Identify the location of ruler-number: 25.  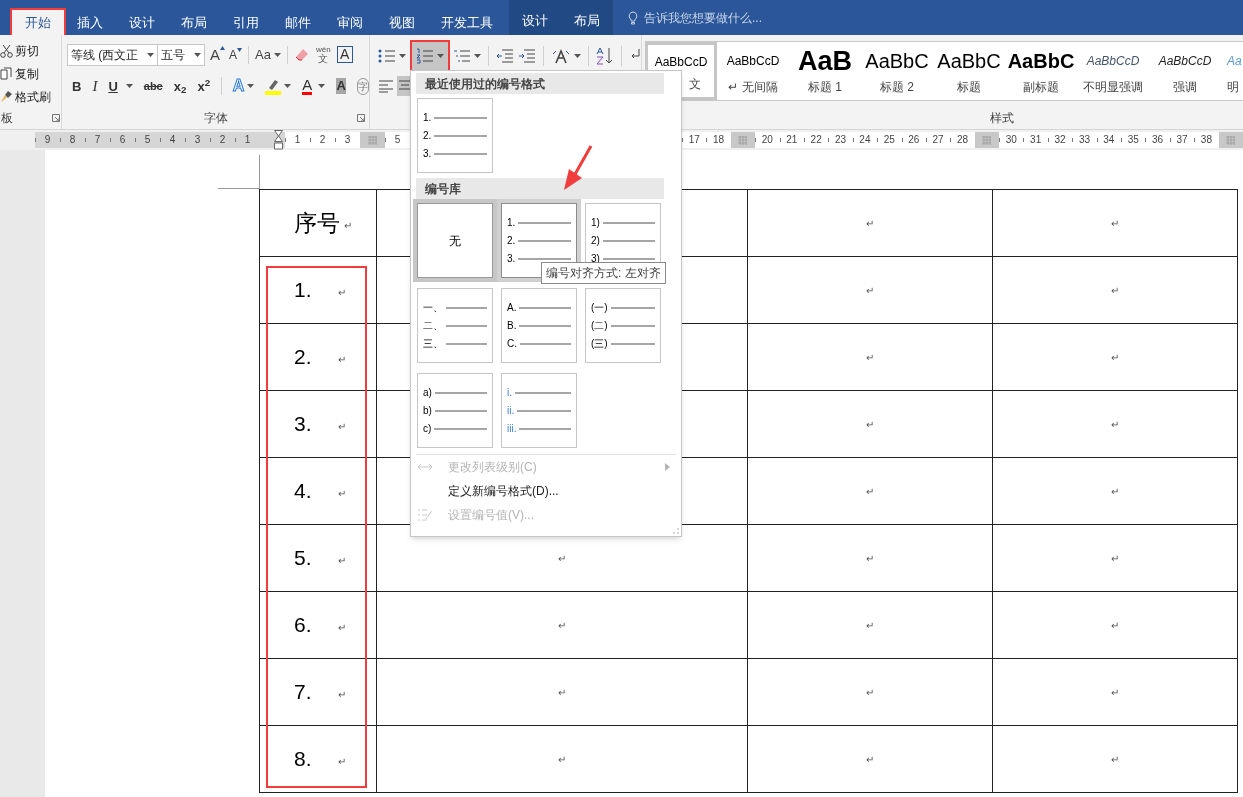
(889, 140).